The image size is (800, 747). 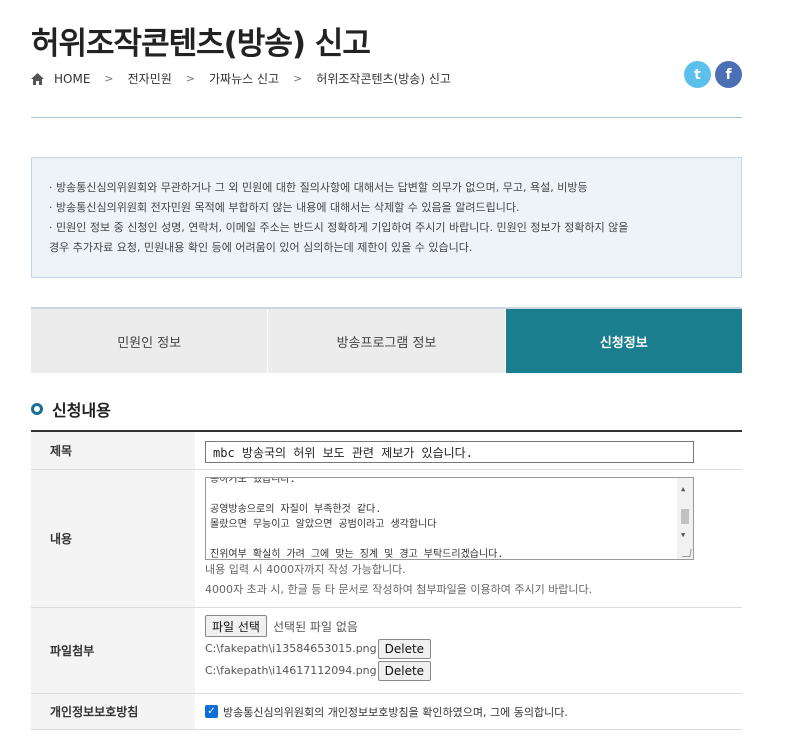 I want to click on step-tabs: 민원인 정보 방송프로그램 정보 신청정보, so click(x=386, y=340).